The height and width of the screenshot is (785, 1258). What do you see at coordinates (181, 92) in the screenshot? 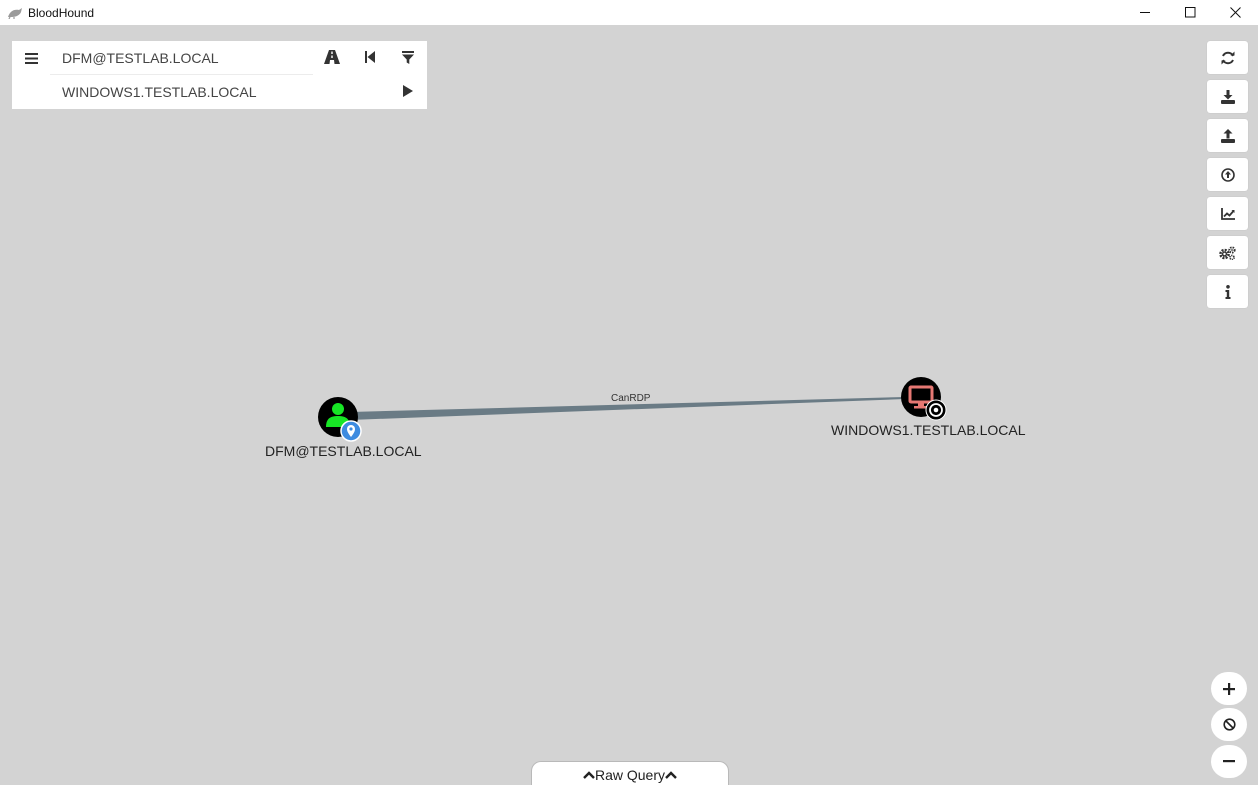
I see `target-node-search-input` at bounding box center [181, 92].